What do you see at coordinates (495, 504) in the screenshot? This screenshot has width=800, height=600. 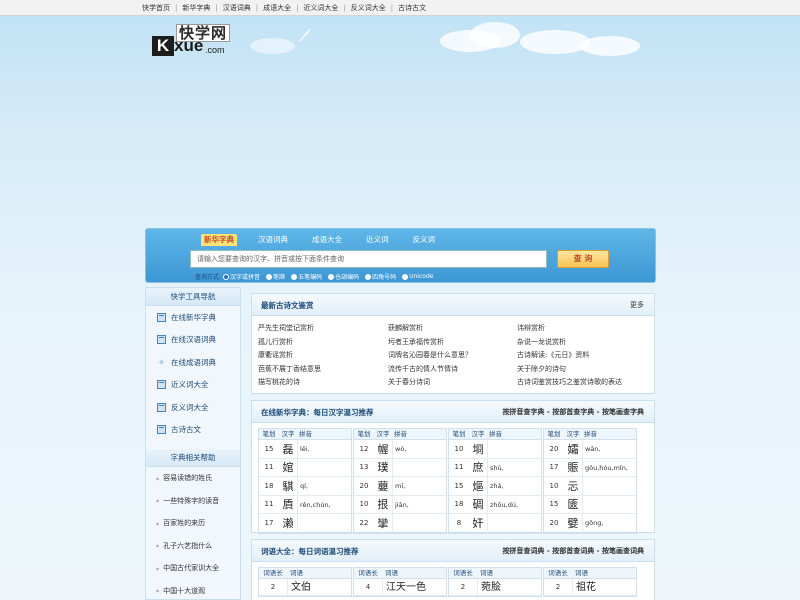 I see `dict-row: 18 碉 zhōu,dú,` at bounding box center [495, 504].